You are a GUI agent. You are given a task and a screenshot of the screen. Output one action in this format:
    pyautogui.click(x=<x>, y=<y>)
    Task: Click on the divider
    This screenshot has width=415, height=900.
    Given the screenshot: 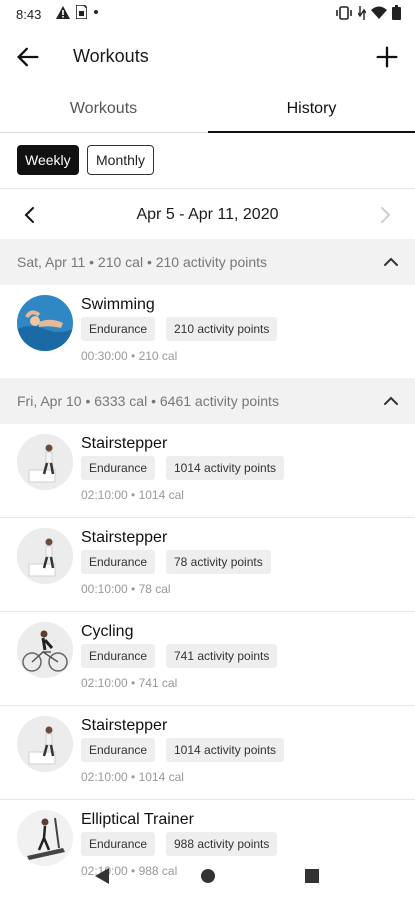 What is the action you would take?
    pyautogui.click(x=207, y=188)
    